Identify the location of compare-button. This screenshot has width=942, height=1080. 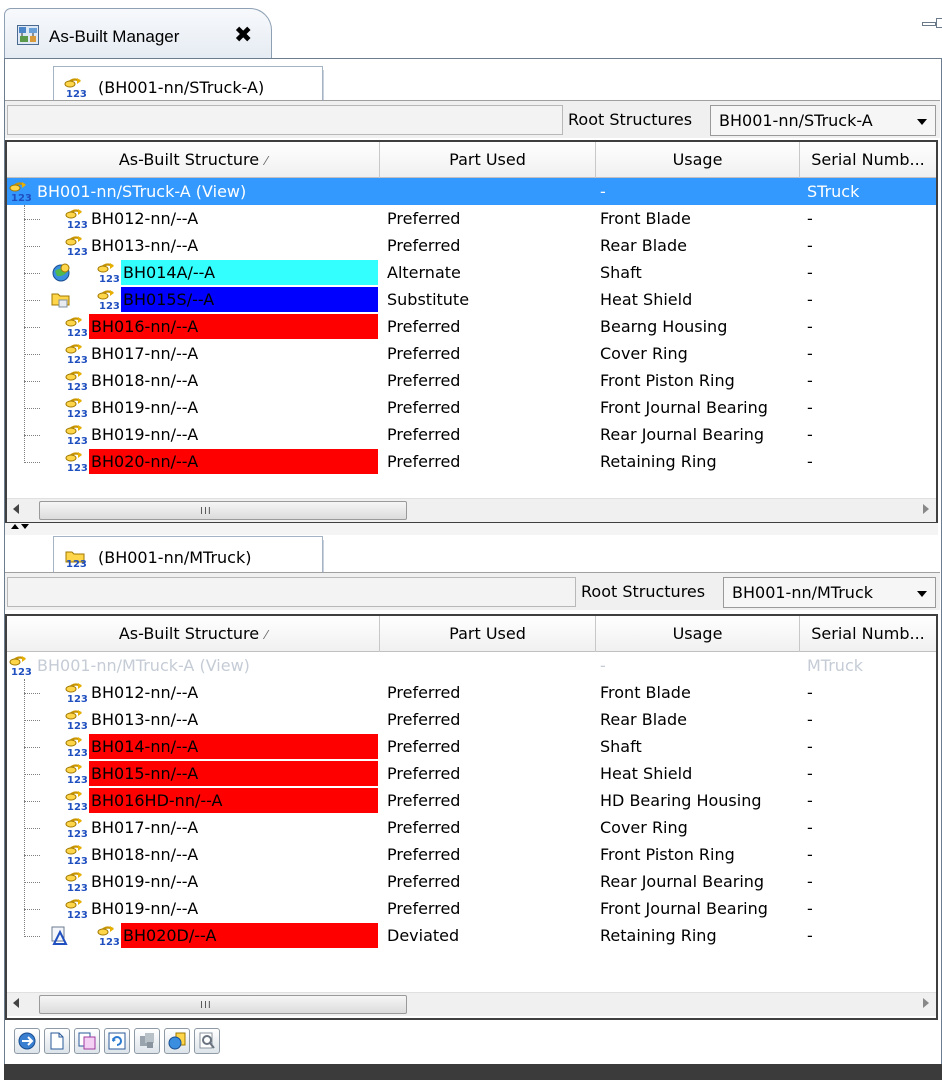
(87, 1041).